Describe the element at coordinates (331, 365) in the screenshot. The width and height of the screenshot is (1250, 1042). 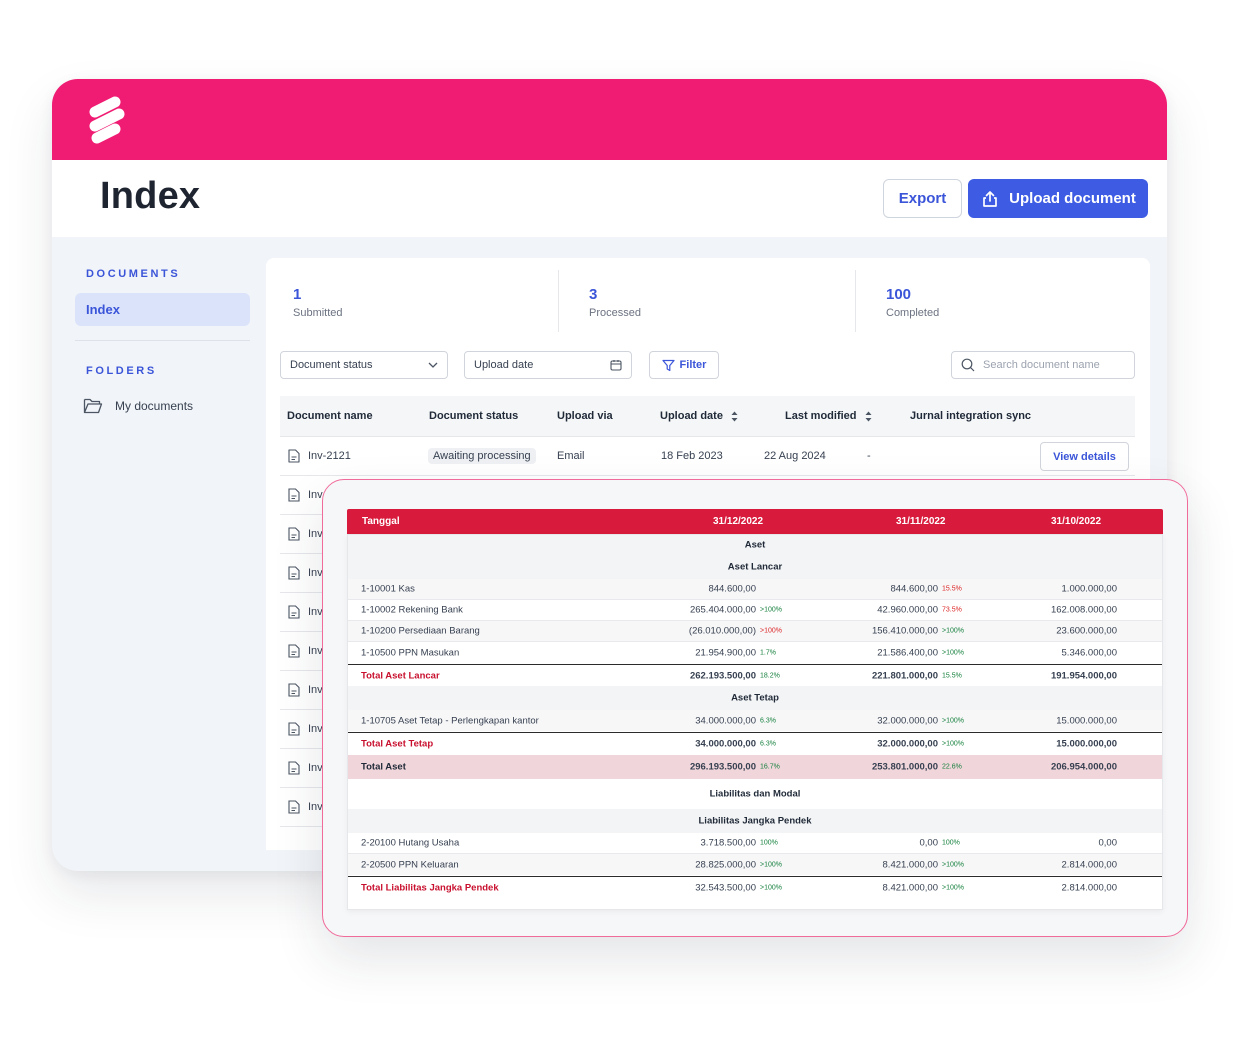
I see `document-status-select-label: Document status` at that location.